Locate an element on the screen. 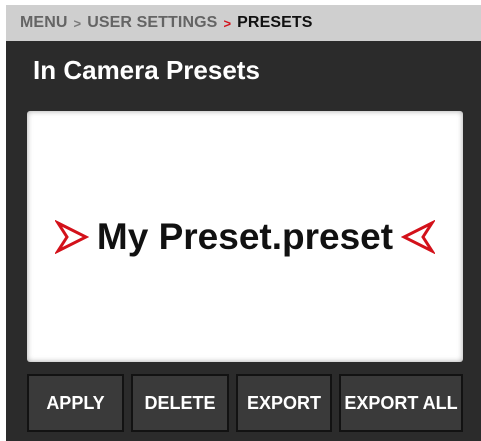 The height and width of the screenshot is (441, 481). selection-right-arrow-icon is located at coordinates (71, 236).